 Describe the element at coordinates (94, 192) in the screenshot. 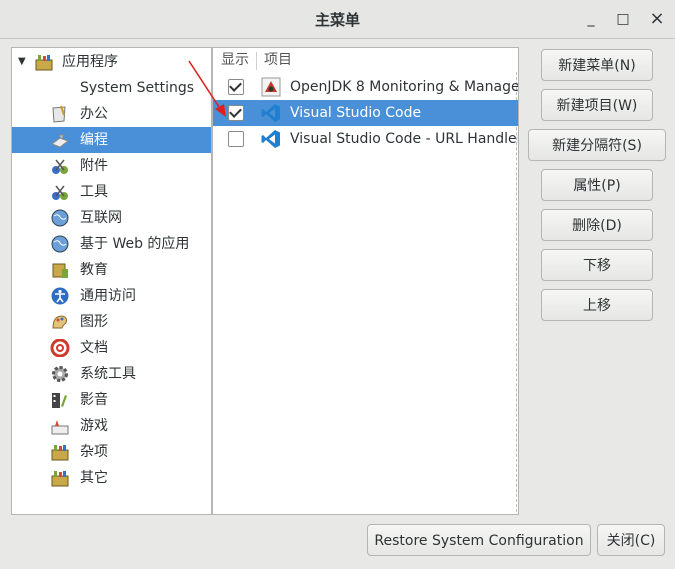

I see `tree-item-label: 工具` at that location.